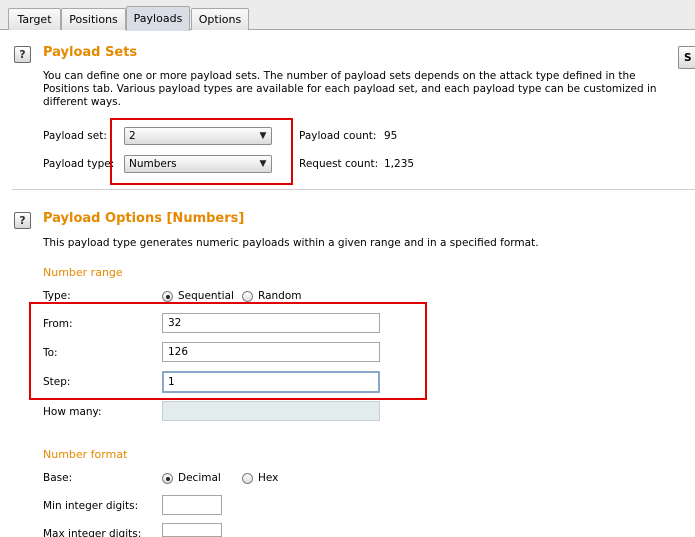  Describe the element at coordinates (338, 136) in the screenshot. I see `payload-count-label: Payload count:` at that location.